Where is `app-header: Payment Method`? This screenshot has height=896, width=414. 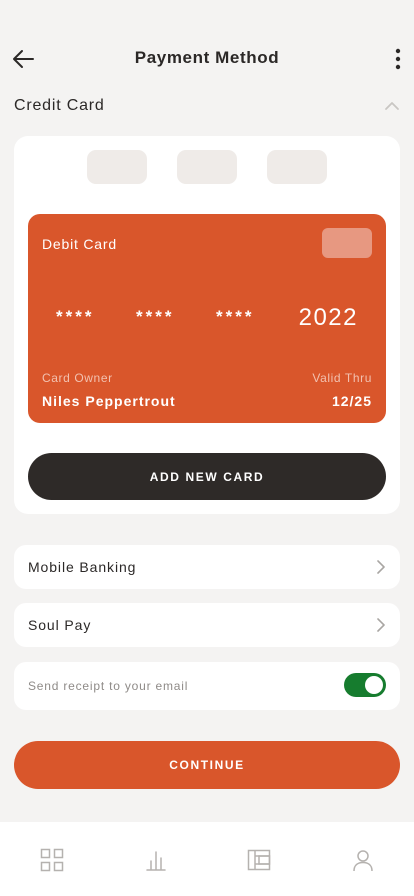
app-header: Payment Method is located at coordinates (207, 58).